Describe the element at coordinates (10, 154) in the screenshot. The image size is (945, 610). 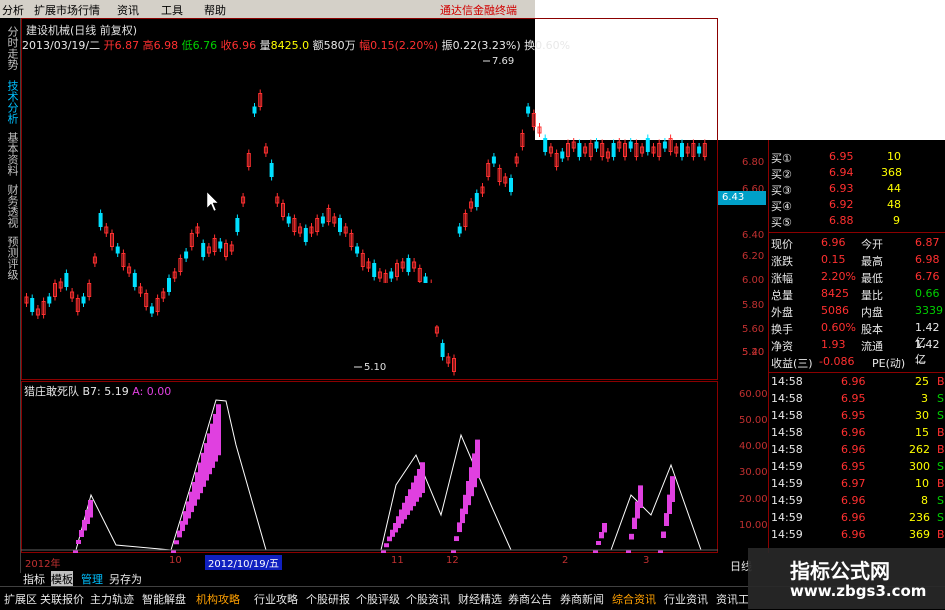
I see `tab-fundamentals: 基本资料` at that location.